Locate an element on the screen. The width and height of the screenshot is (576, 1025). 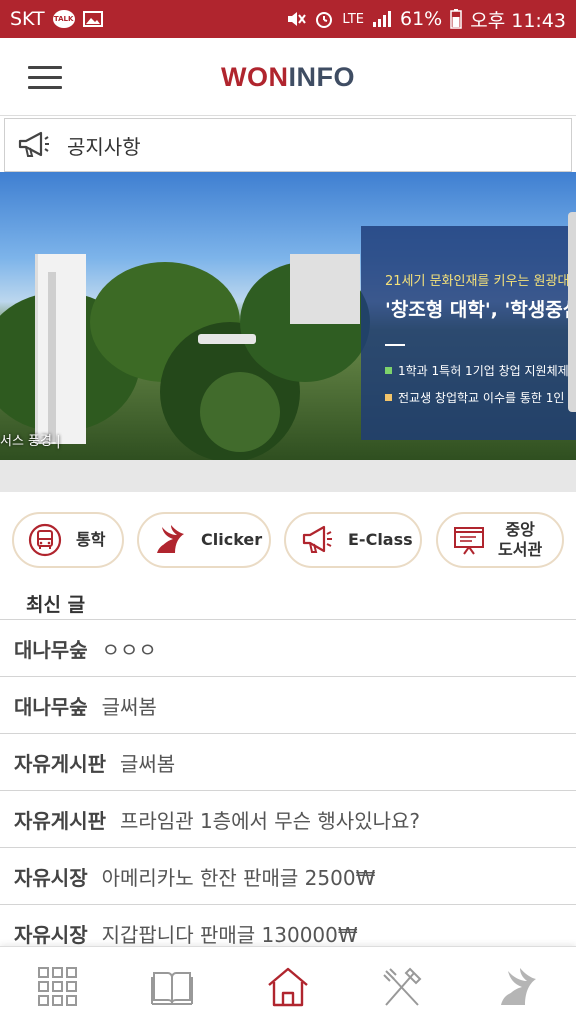
eclass-label: E-Class is located at coordinates (380, 539).